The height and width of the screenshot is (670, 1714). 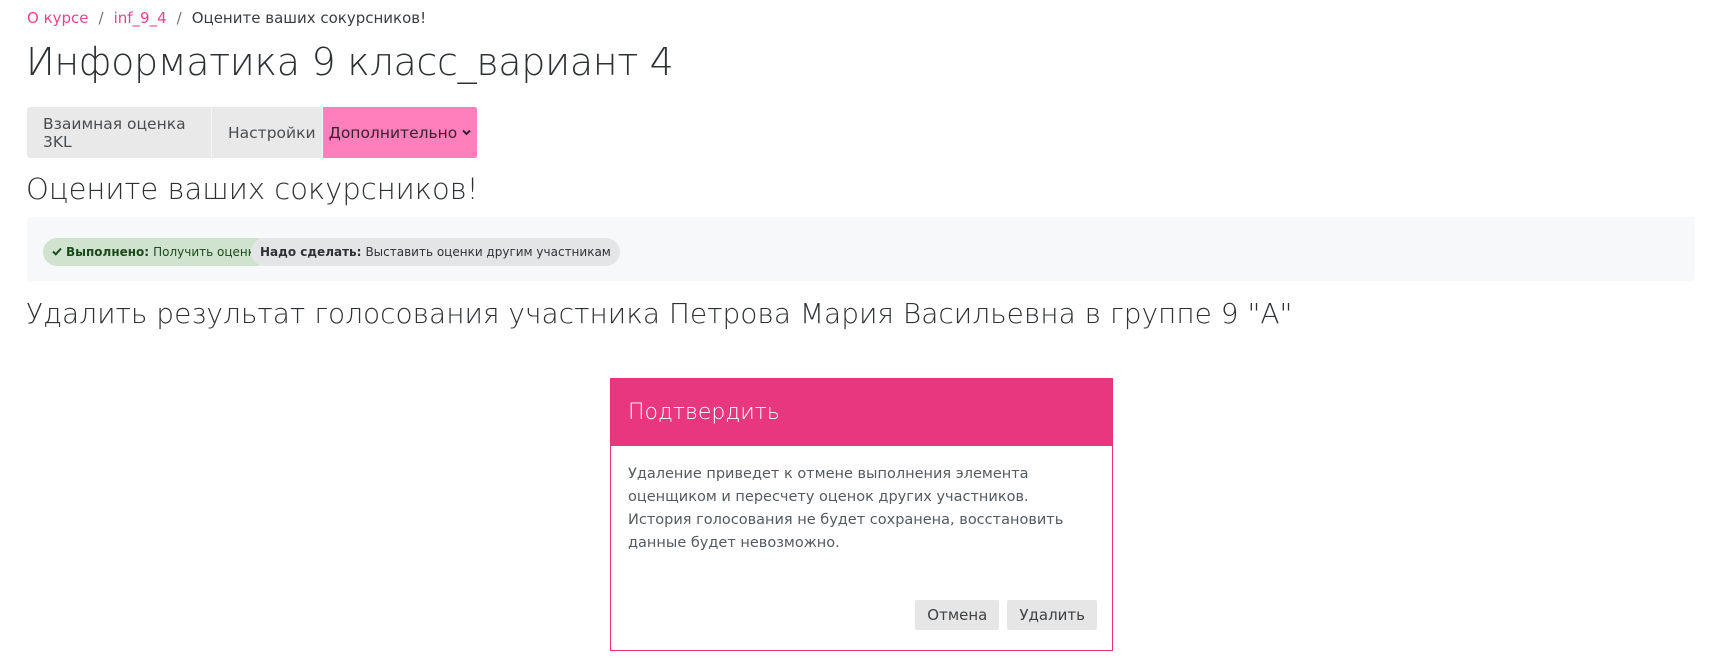 I want to click on cancel-button: Отмена, so click(x=957, y=615).